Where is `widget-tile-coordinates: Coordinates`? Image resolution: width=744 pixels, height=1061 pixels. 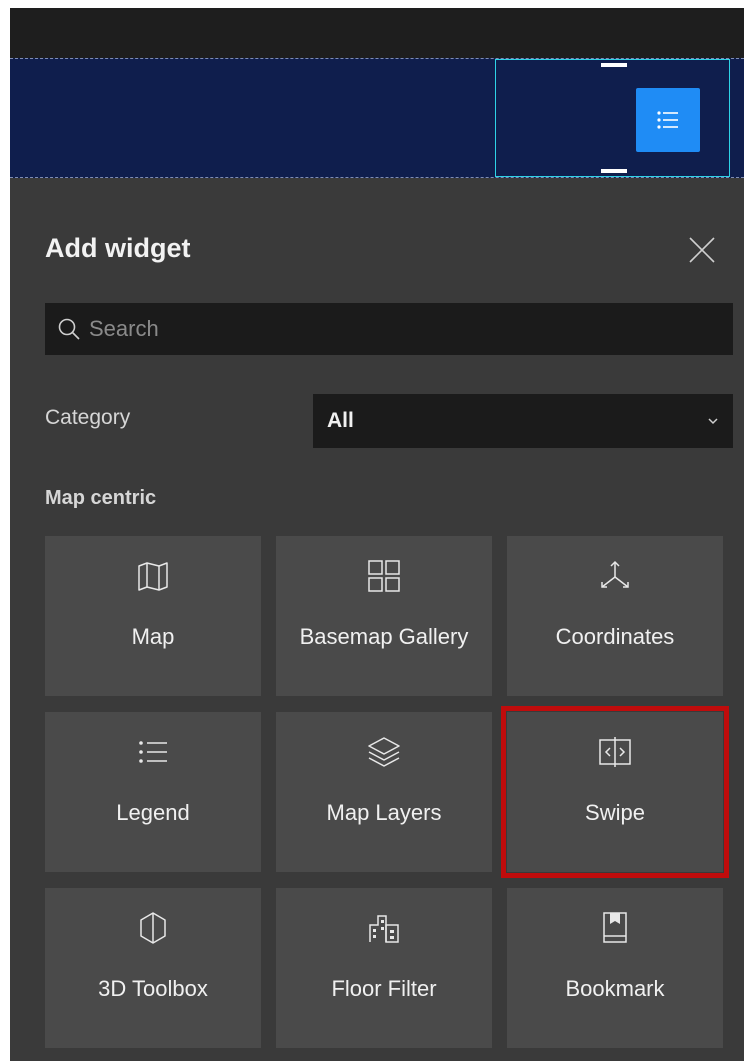 widget-tile-coordinates: Coordinates is located at coordinates (615, 616).